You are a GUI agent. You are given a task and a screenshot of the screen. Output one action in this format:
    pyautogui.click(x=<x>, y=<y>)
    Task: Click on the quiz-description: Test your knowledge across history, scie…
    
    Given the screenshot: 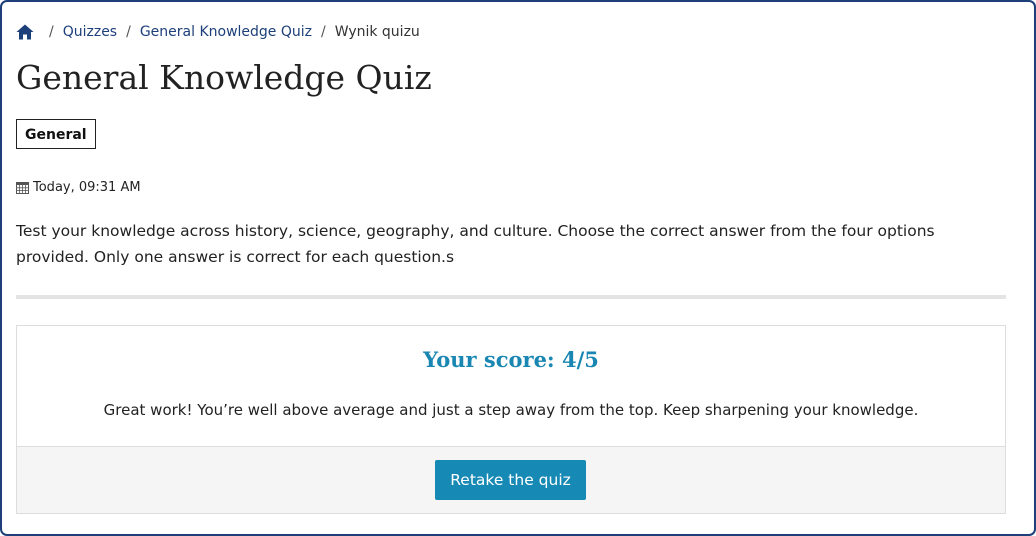 What is the action you would take?
    pyautogui.click(x=475, y=244)
    